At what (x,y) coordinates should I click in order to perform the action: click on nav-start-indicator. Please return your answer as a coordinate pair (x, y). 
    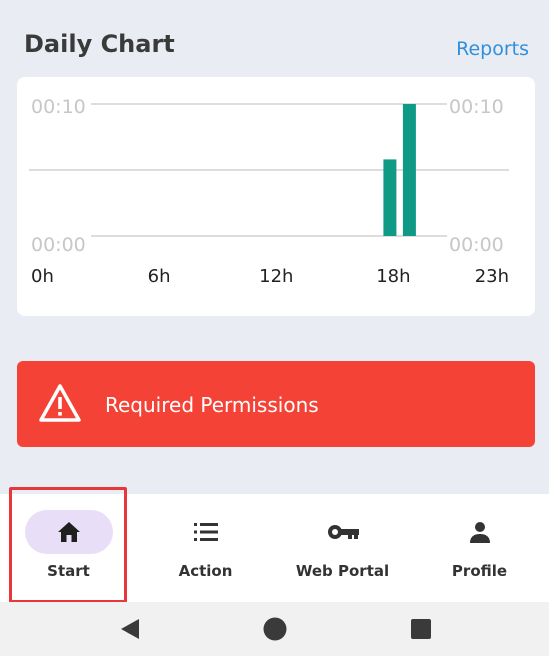
    Looking at the image, I should click on (68, 532).